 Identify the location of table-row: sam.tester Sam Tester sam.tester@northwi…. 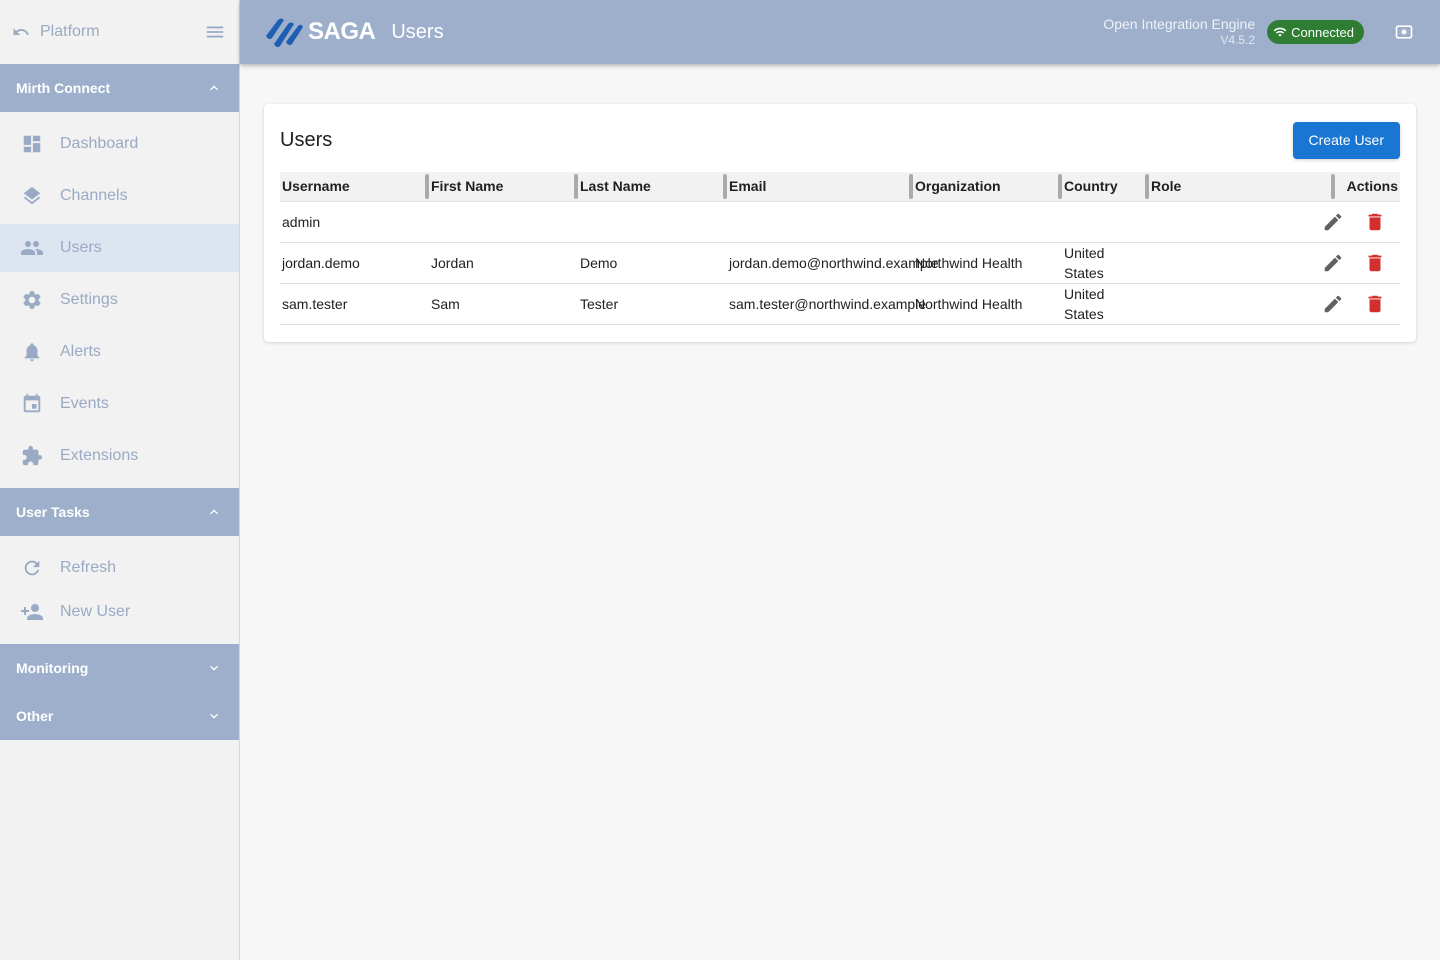
(840, 304).